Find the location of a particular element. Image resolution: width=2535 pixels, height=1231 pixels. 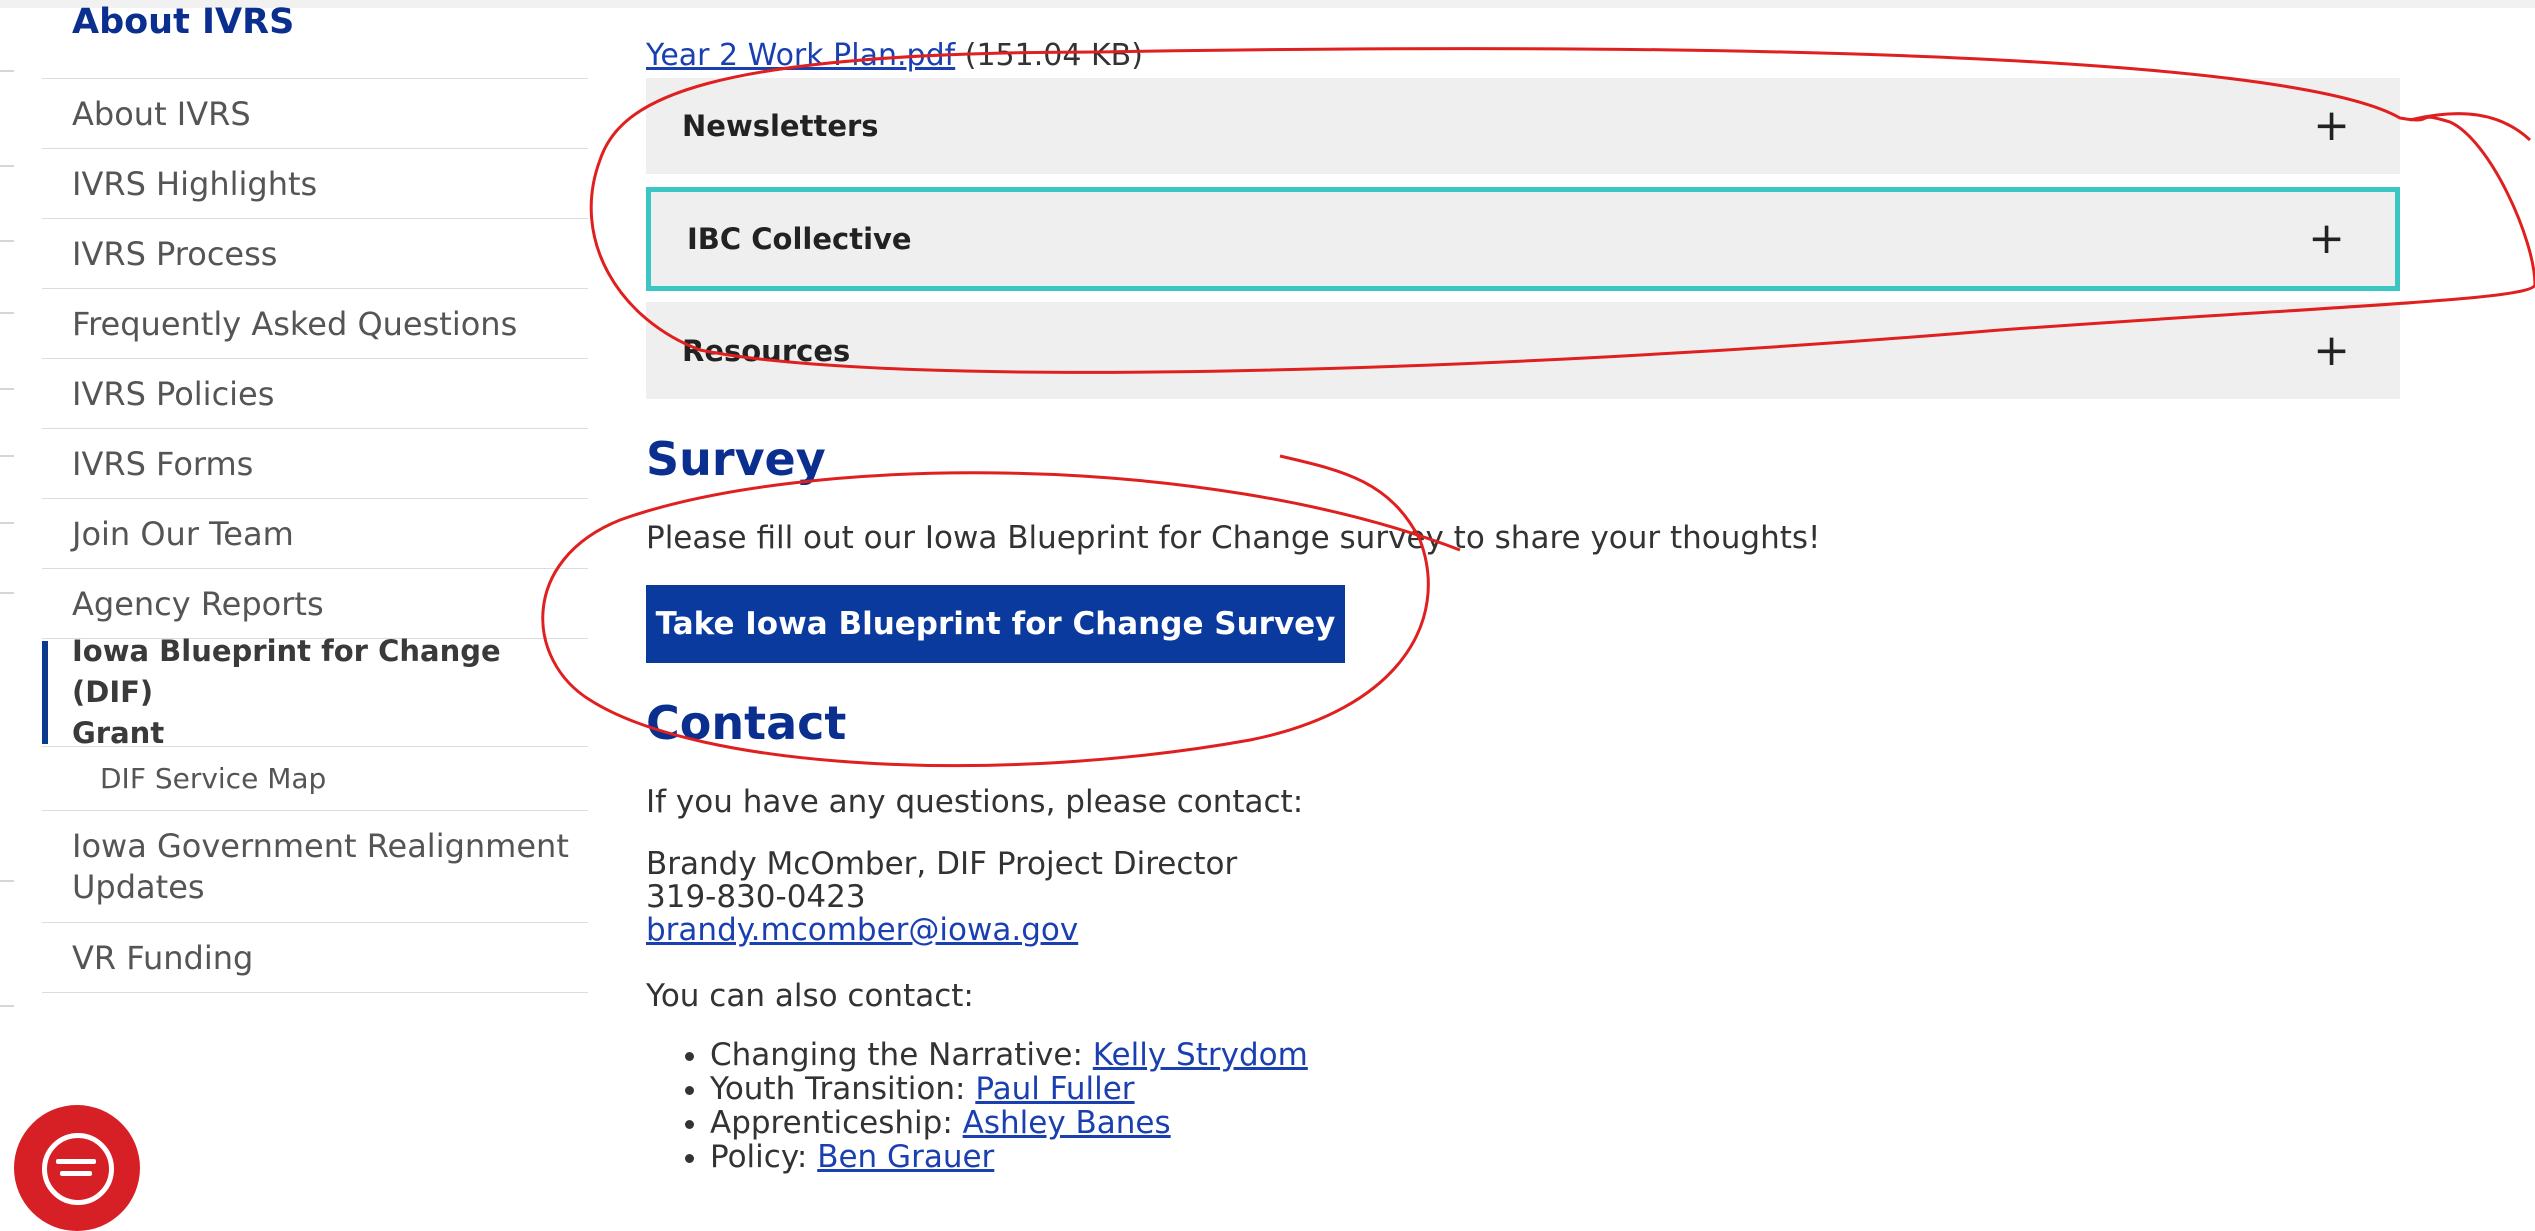

list-item: Youth Transition: Paul Fuller is located at coordinates (1009, 1089).